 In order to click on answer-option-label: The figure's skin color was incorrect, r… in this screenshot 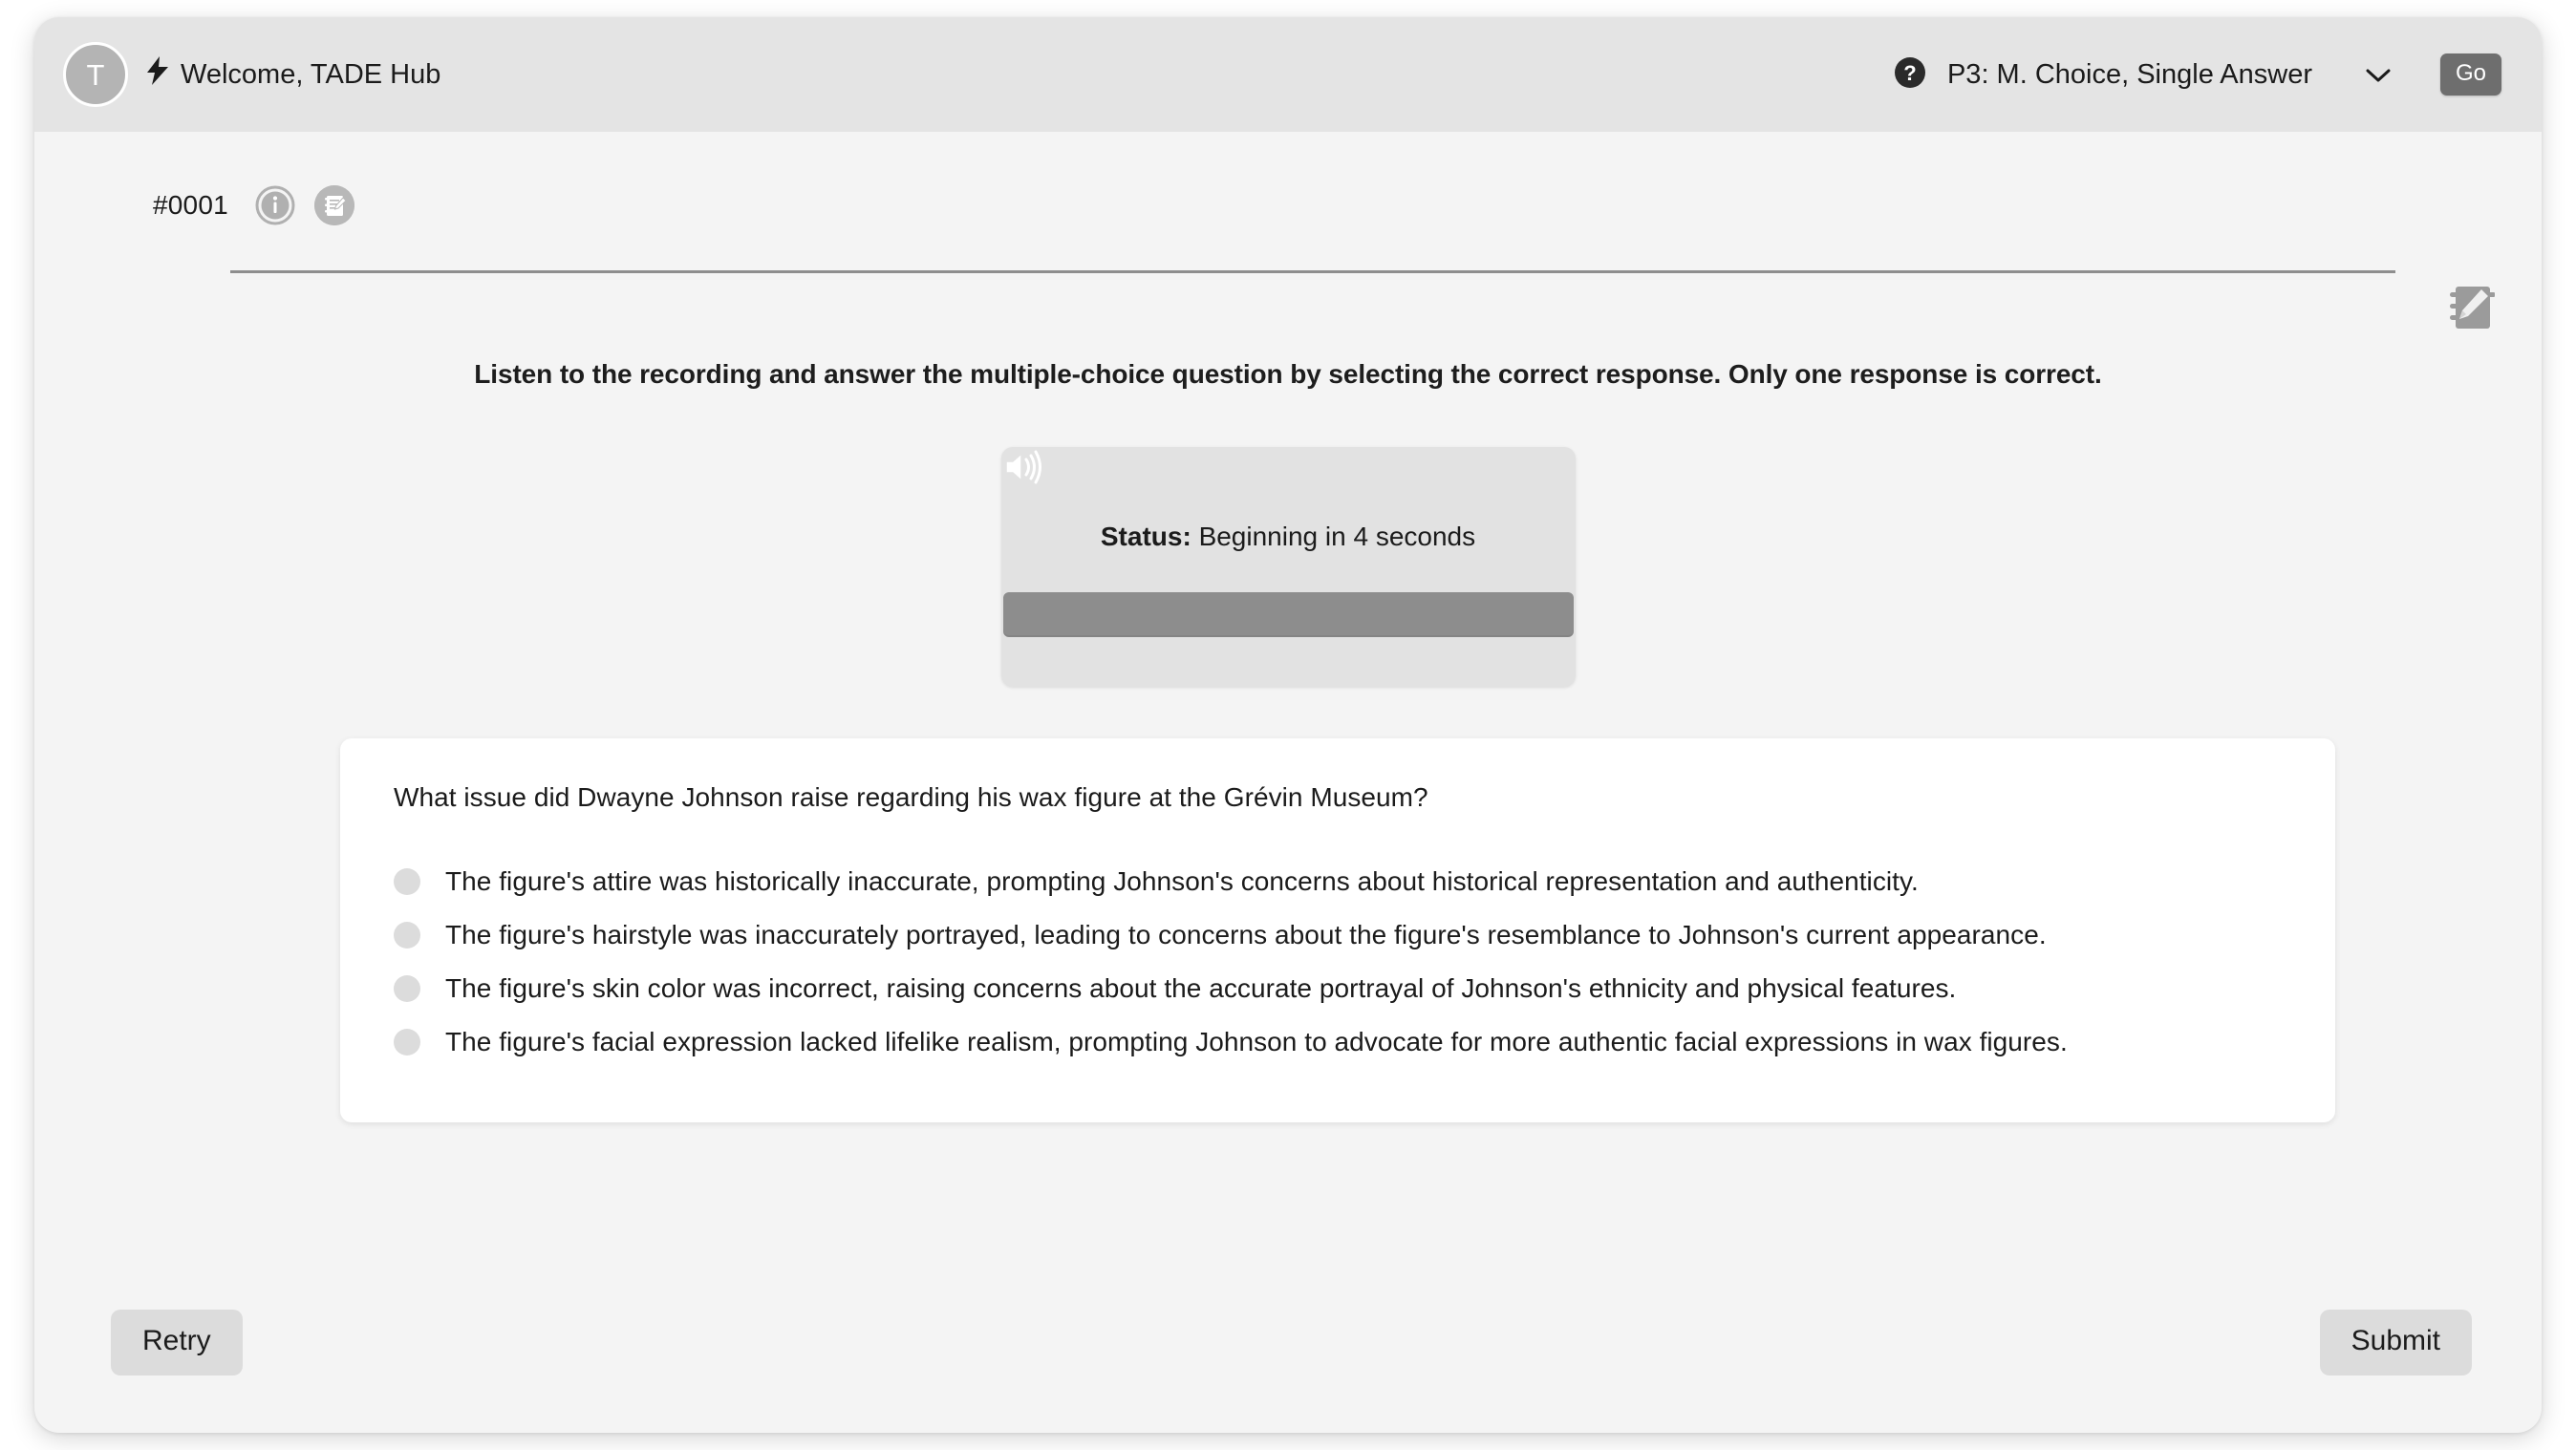, I will do `click(1201, 988)`.